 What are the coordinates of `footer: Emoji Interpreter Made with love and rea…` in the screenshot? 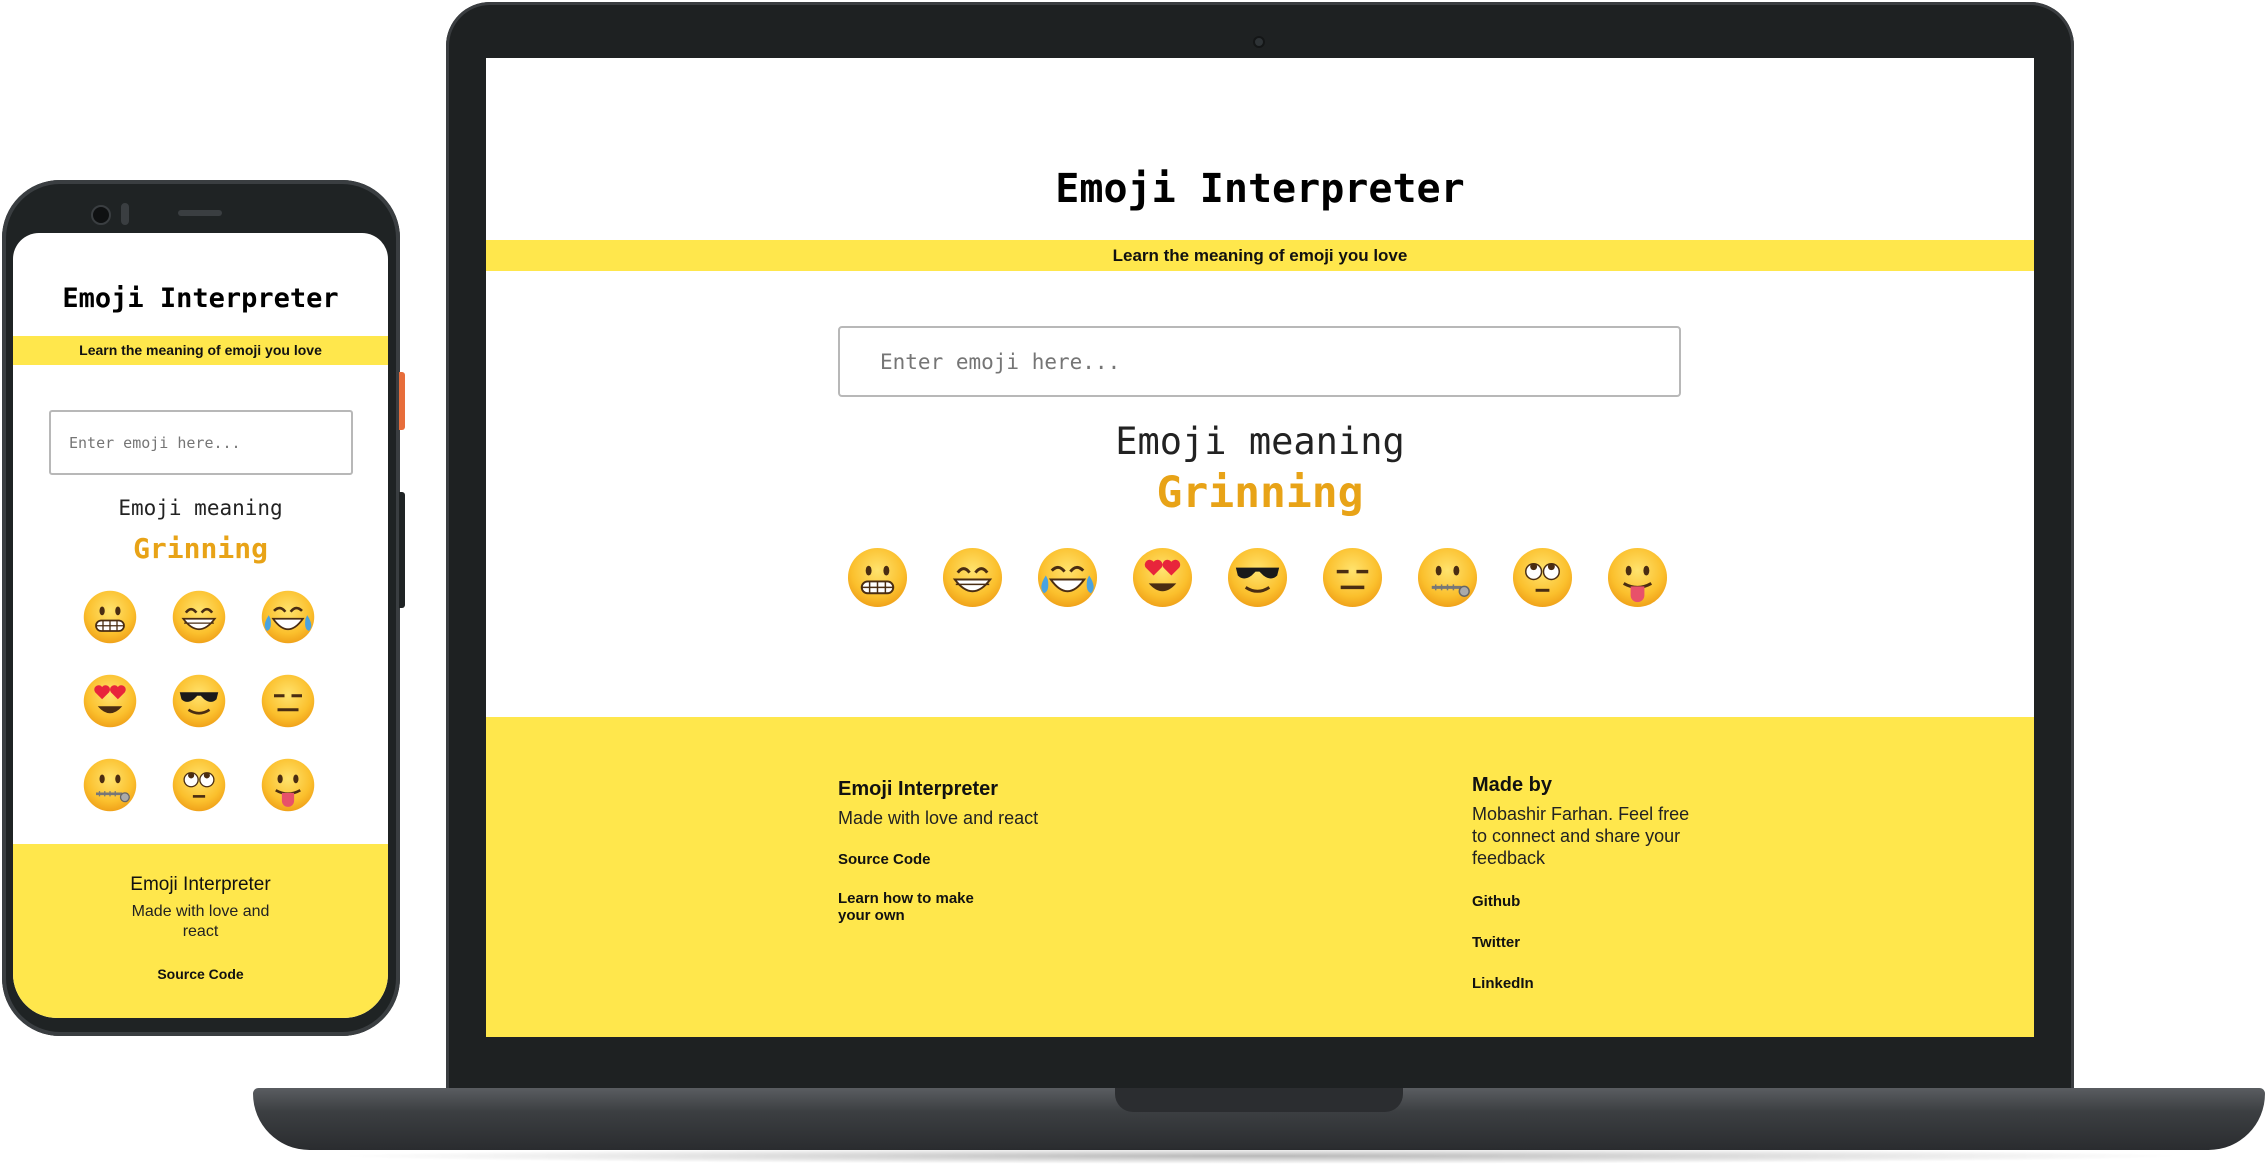 It's located at (200, 931).